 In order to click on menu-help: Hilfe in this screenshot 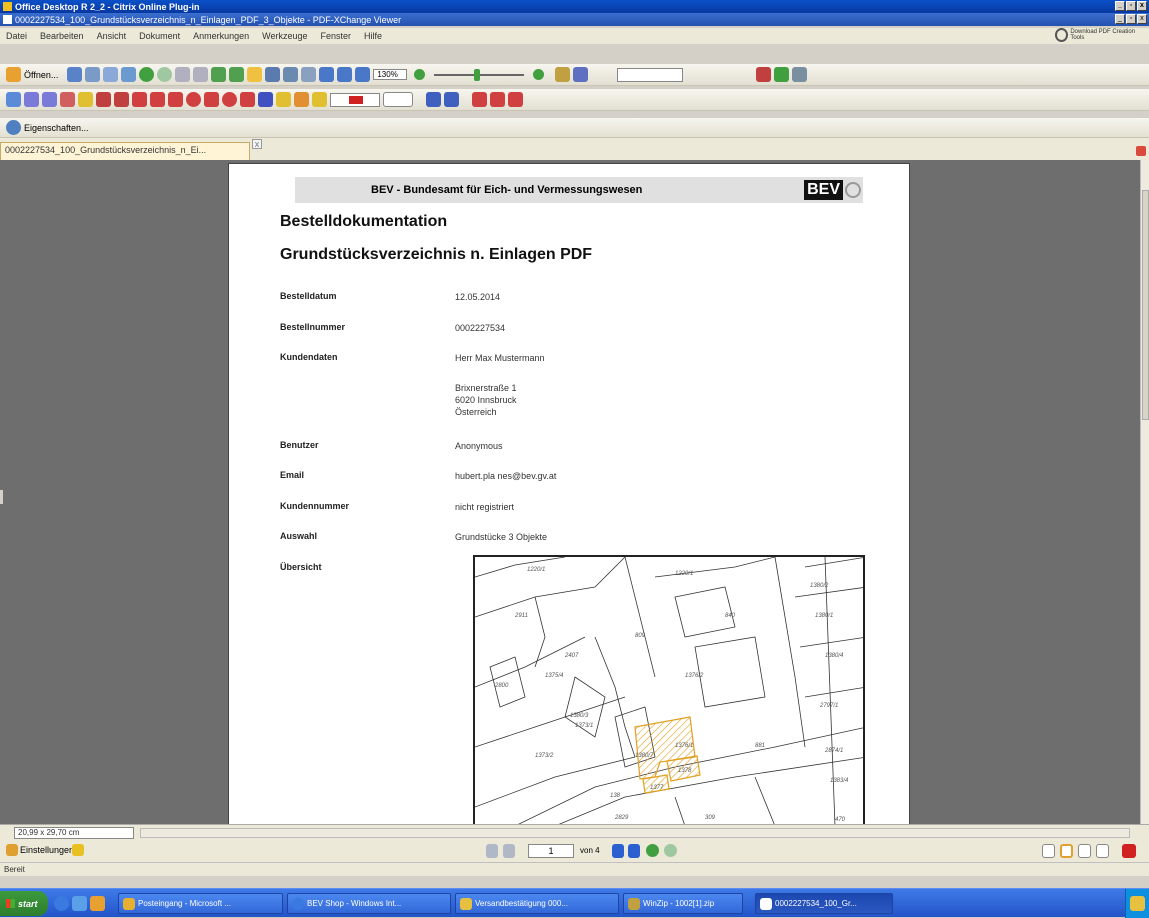, I will do `click(373, 36)`.